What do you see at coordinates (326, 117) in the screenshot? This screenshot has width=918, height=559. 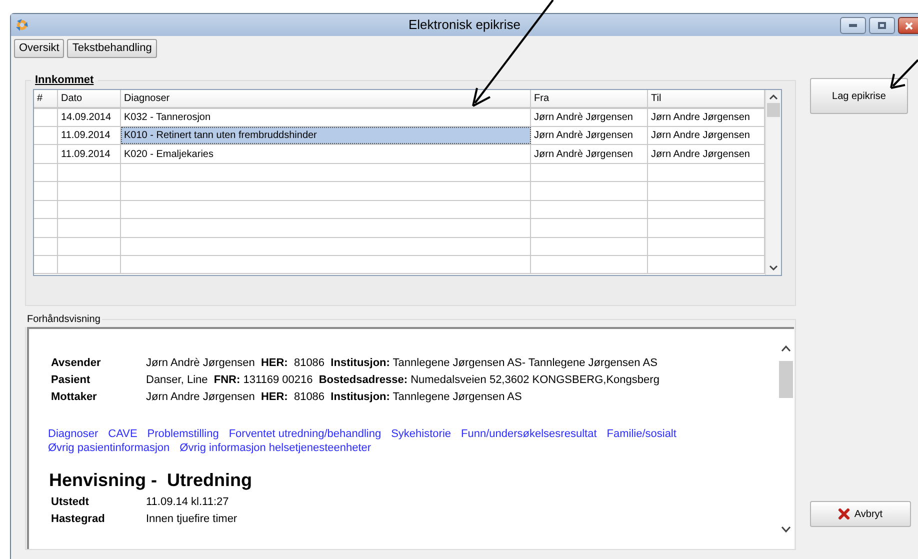 I see `table-cell: K032 - Tannerosjon` at bounding box center [326, 117].